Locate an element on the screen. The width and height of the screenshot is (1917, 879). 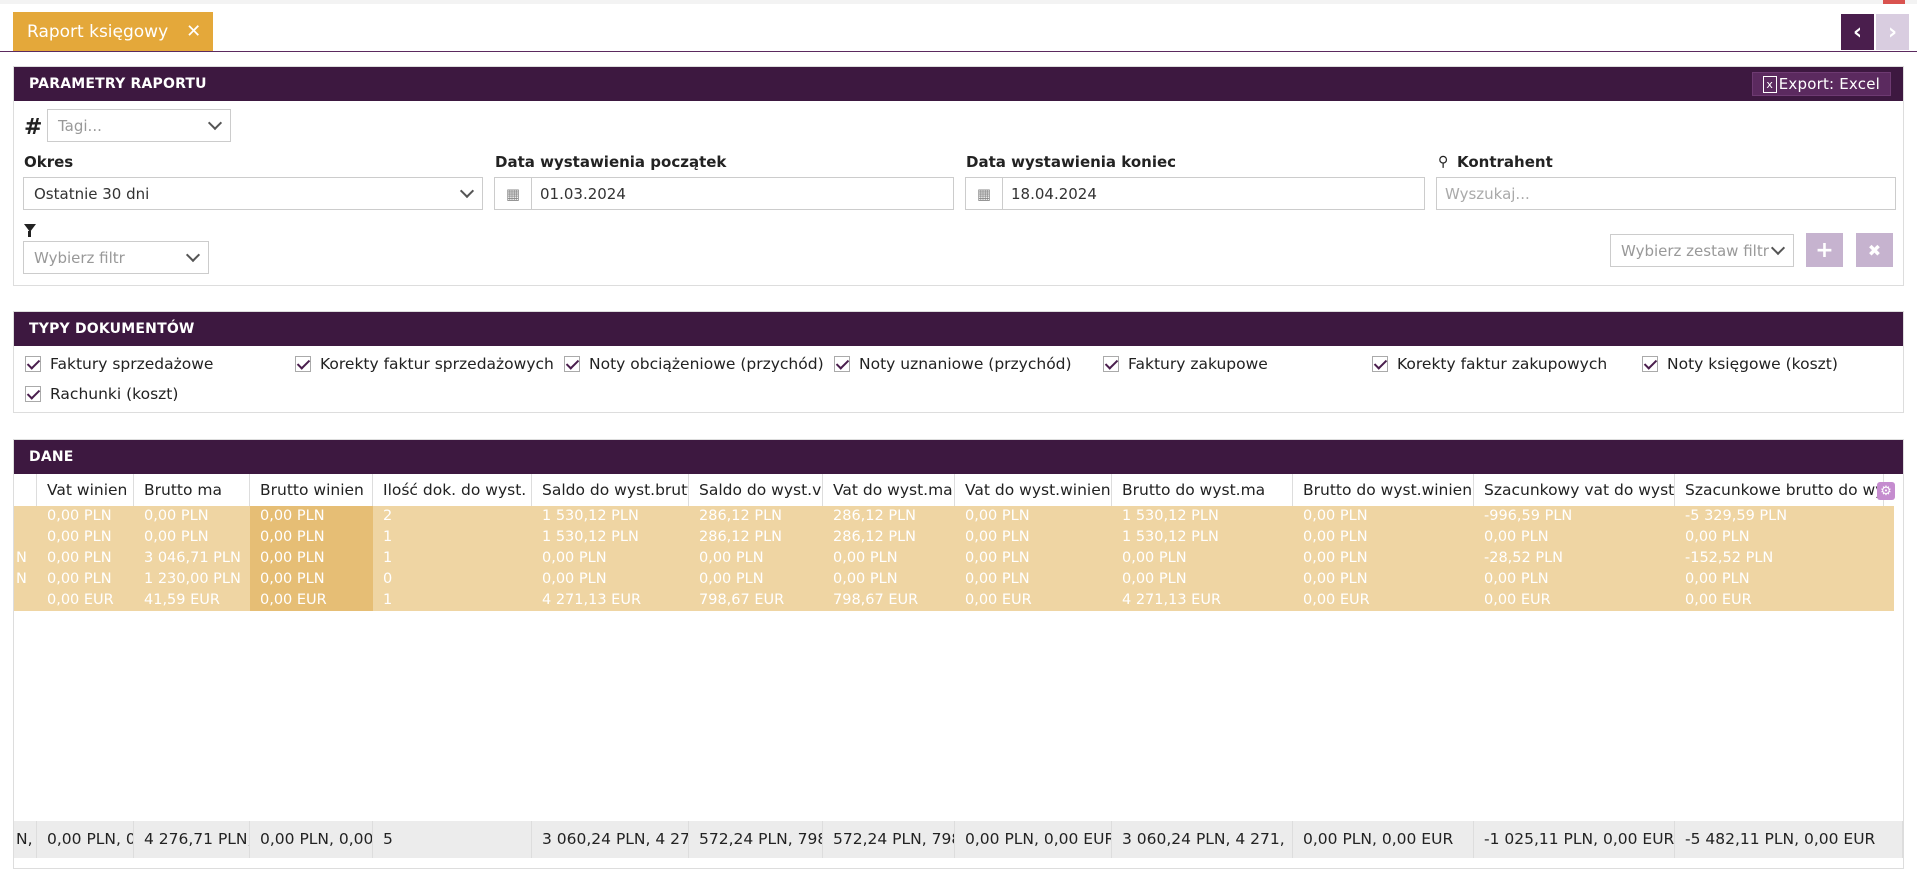
total-cell: 3 060,24 PLN, 4 271, is located at coordinates (1202, 839).